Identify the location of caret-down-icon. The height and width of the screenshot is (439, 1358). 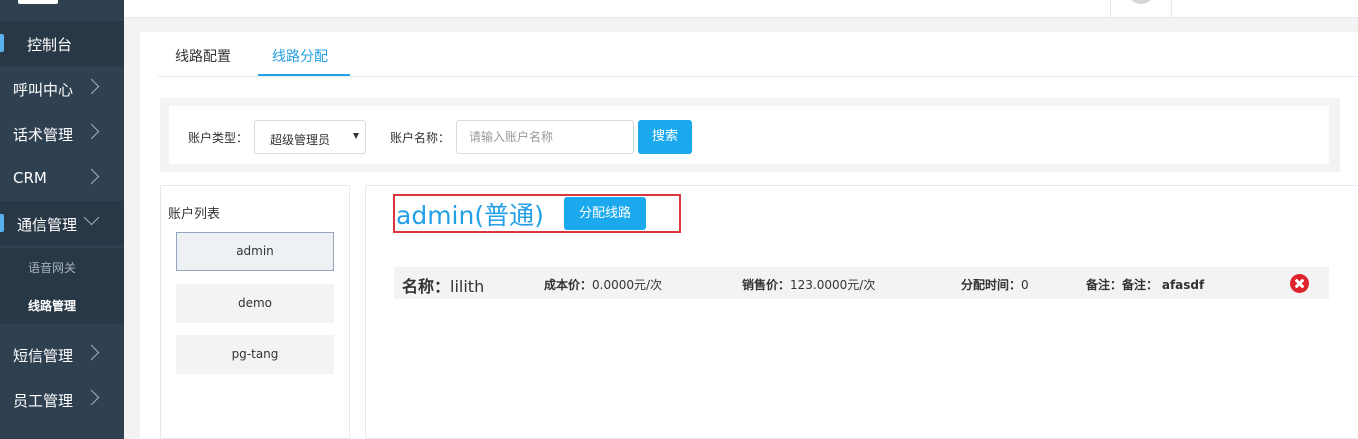
(356, 136).